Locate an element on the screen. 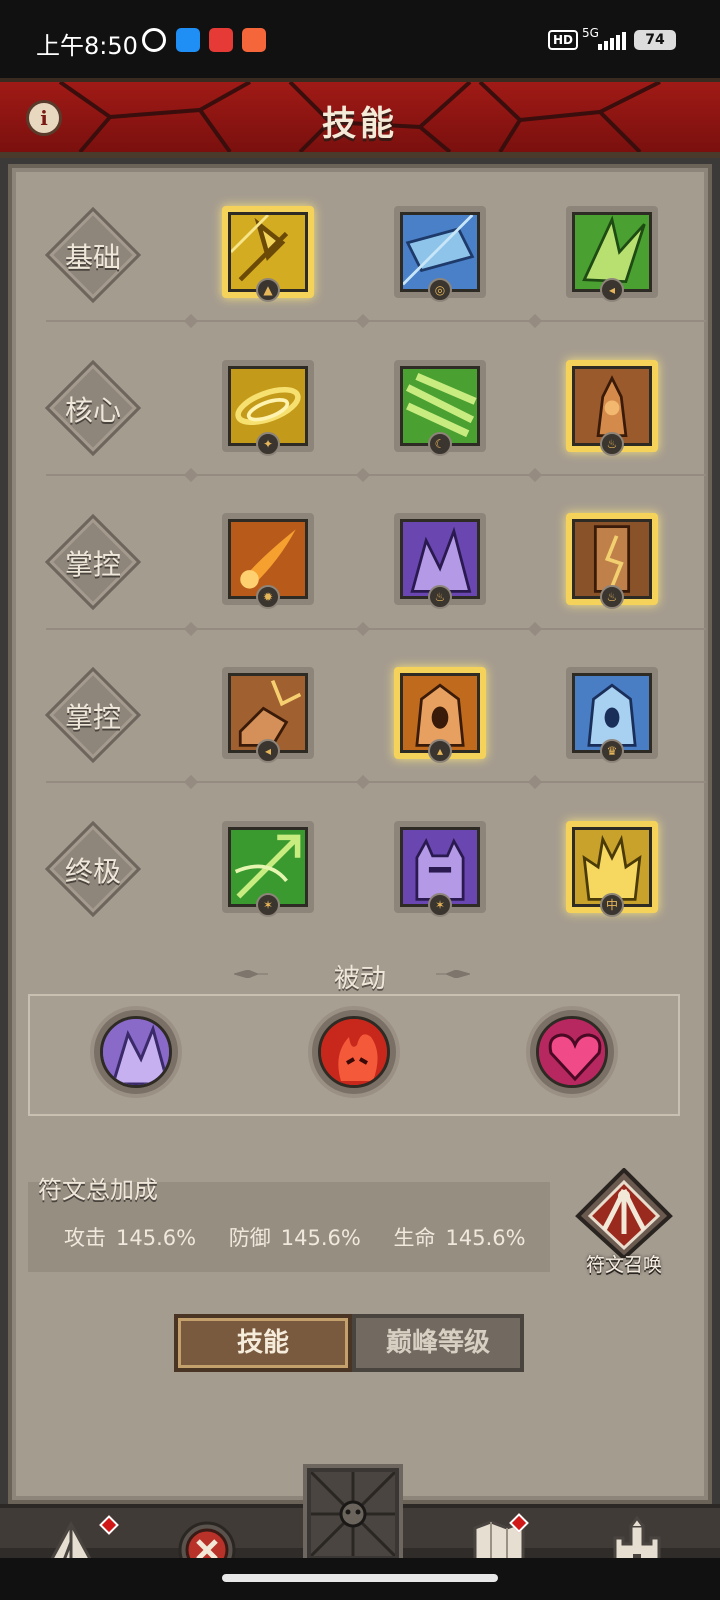 The width and height of the screenshot is (720, 1600). rune-summon-button: 符文召唤 is located at coordinates (624, 1222).